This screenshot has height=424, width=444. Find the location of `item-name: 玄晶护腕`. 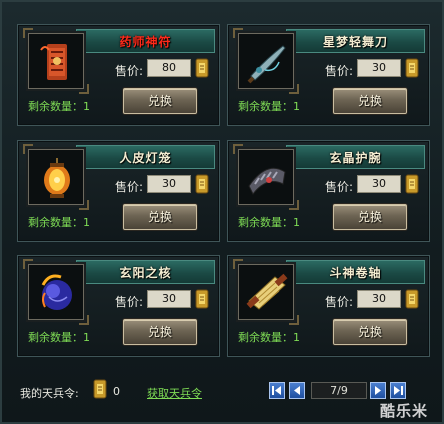

item-name: 玄晶护腕 is located at coordinates (355, 158).